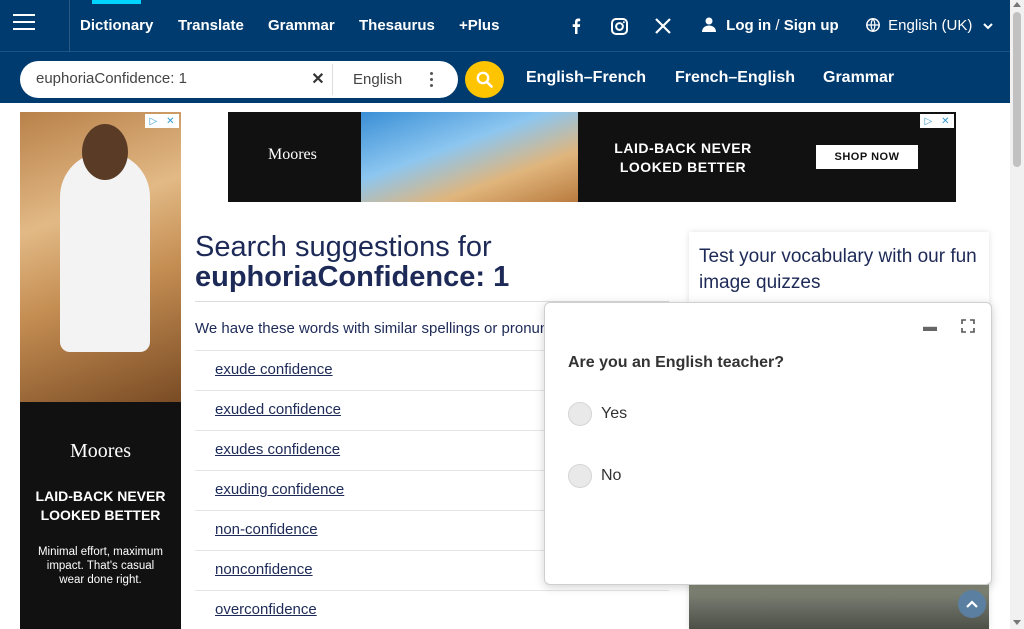  I want to click on language-selector: English (UK), so click(929, 25).